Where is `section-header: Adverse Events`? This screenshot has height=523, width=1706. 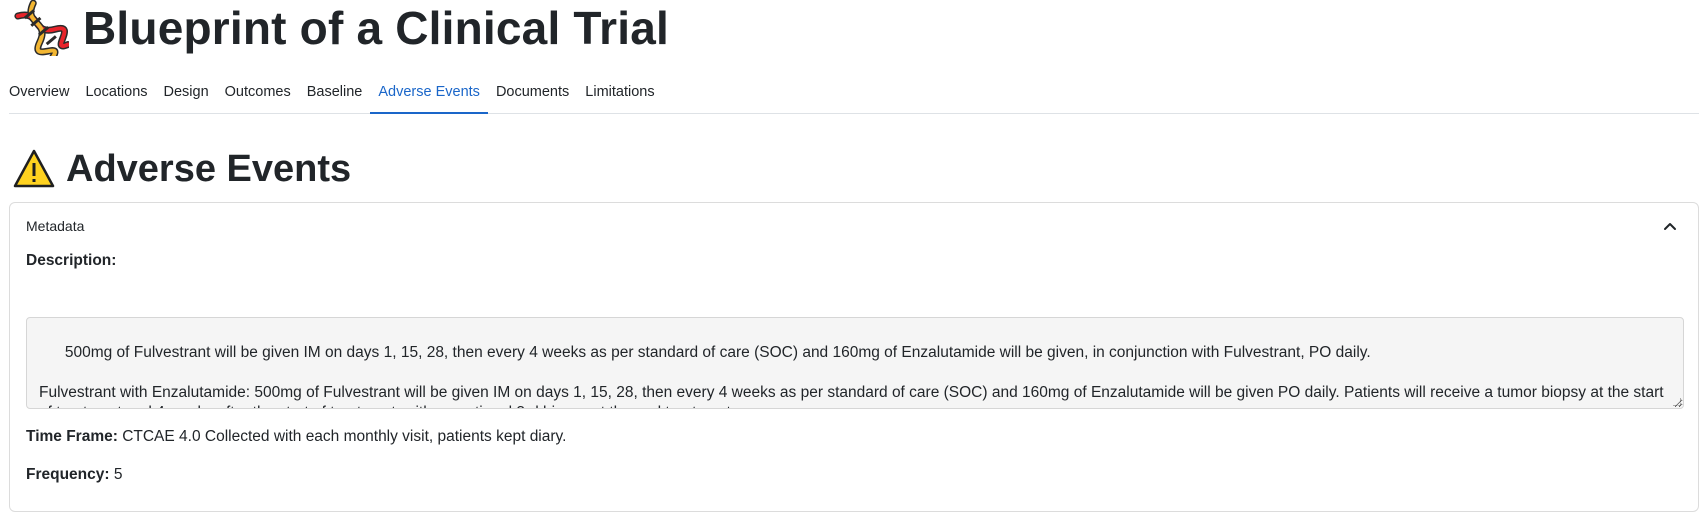
section-header: Adverse Events is located at coordinates (853, 169).